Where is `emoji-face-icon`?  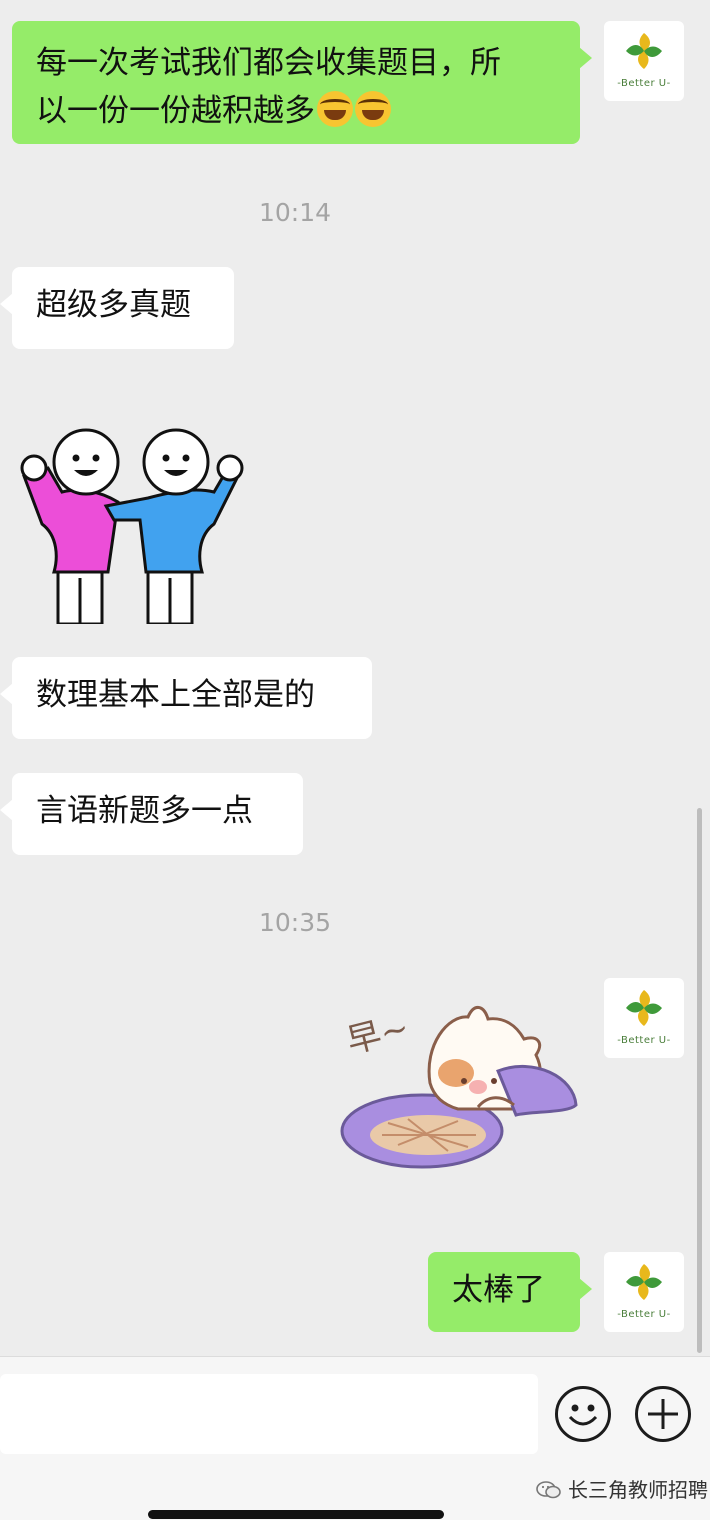
emoji-face-icon is located at coordinates (583, 1415).